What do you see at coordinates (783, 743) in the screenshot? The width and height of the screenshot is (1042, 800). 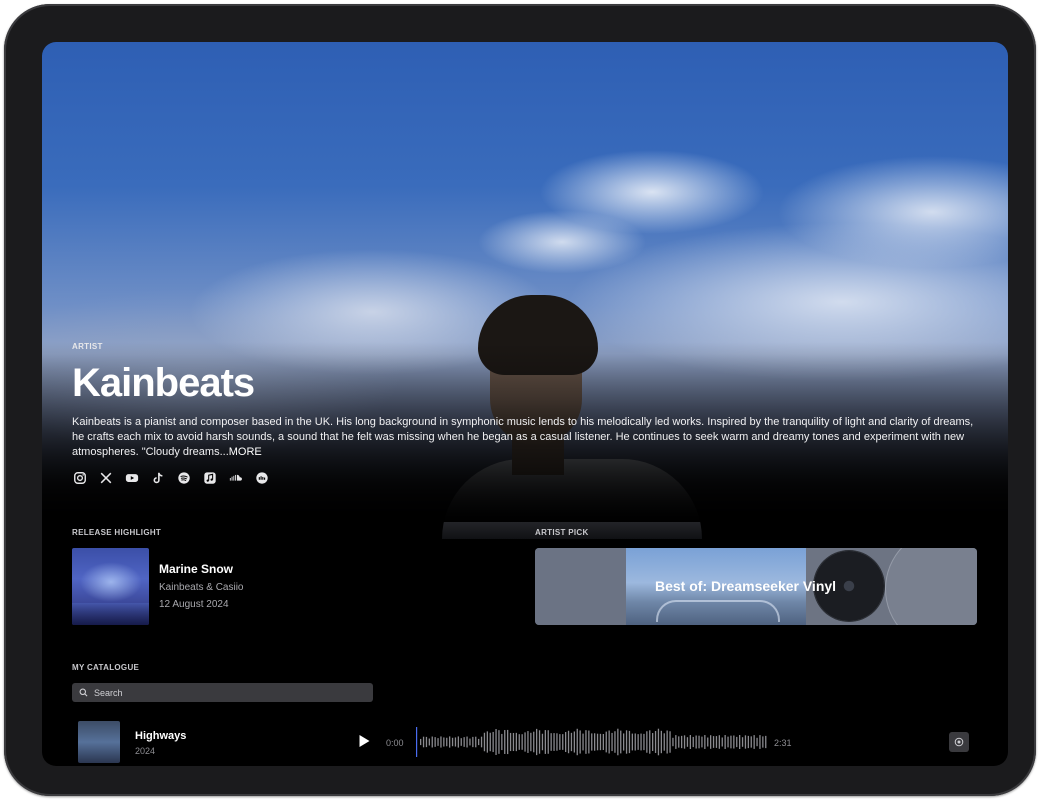 I see `track-duration: 2:31` at bounding box center [783, 743].